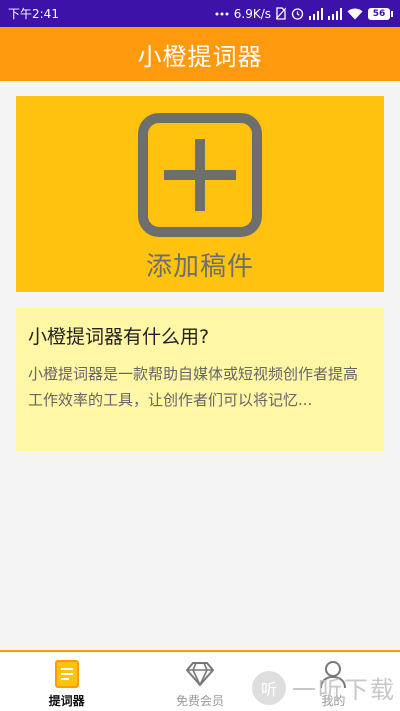 This screenshot has height=711, width=400. I want to click on person-icon, so click(333, 674).